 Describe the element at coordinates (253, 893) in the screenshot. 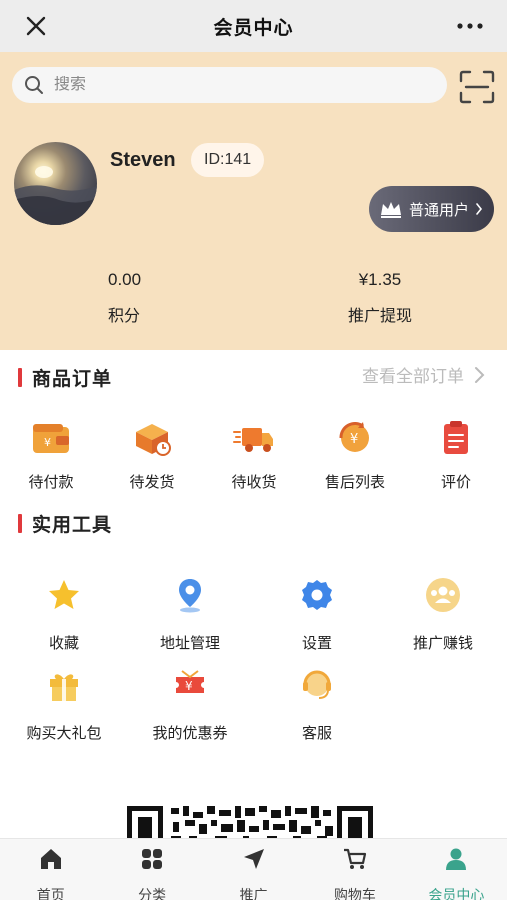

I see `tab-promotion-label: 推广` at that location.